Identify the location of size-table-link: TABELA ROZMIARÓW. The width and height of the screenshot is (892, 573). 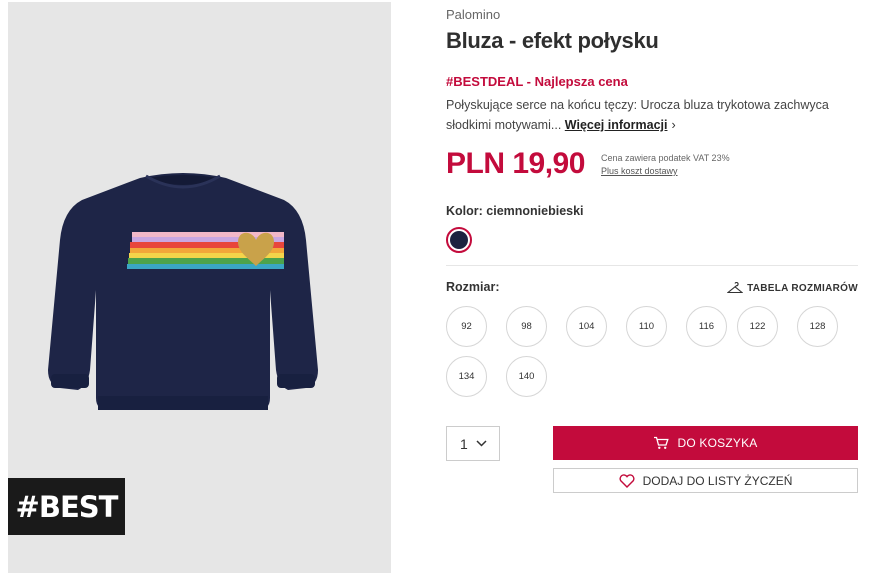
(792, 288).